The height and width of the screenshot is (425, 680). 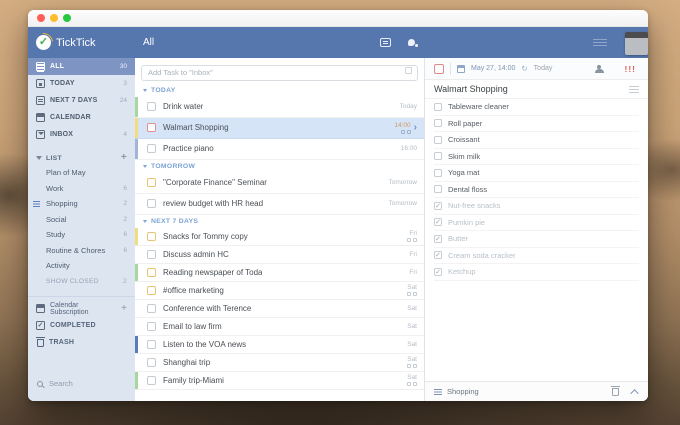 I want to click on task-row: Shanghai trip Sat, so click(x=279, y=362).